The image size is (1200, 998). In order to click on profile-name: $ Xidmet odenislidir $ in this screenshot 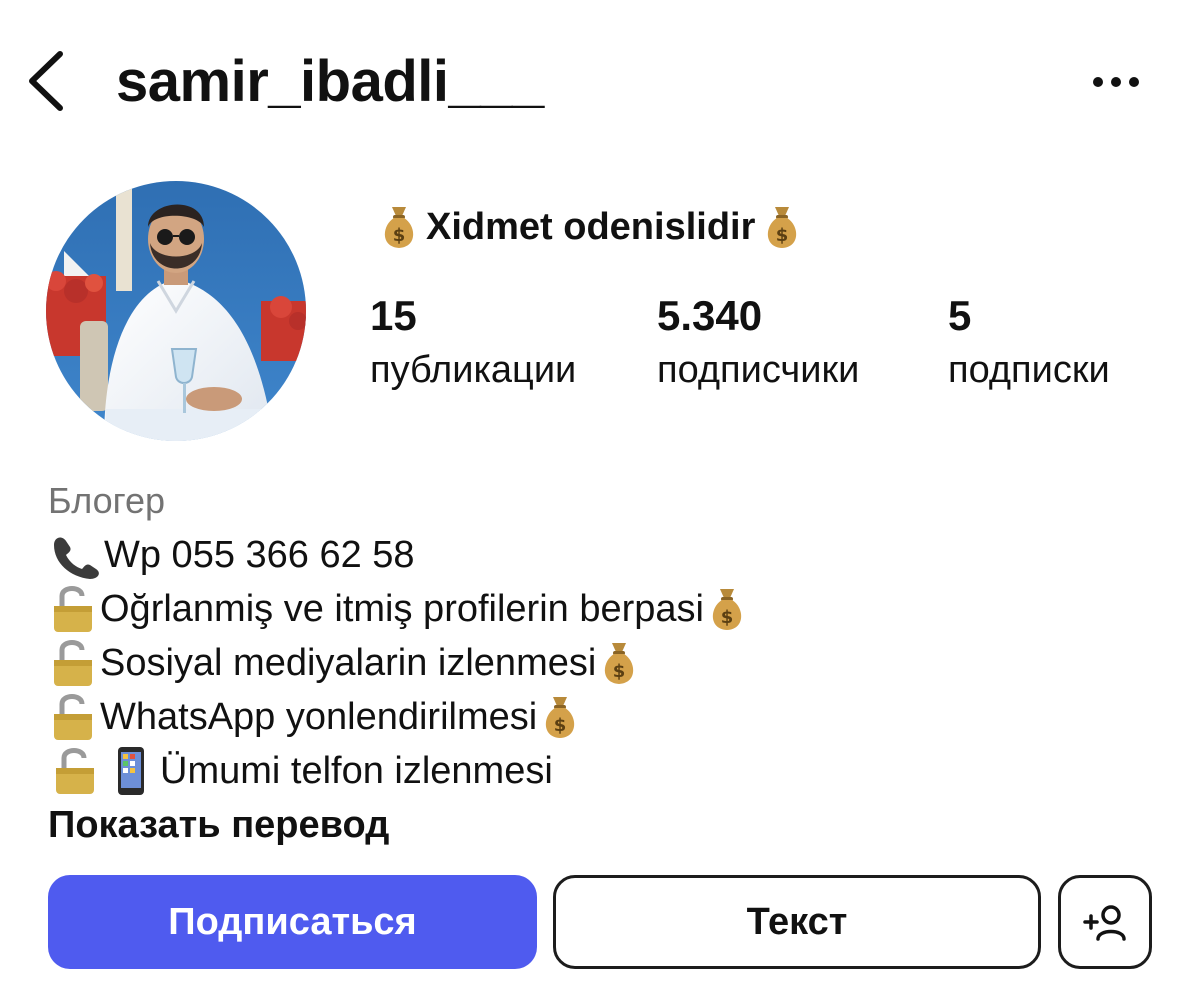, I will do `click(590, 227)`.